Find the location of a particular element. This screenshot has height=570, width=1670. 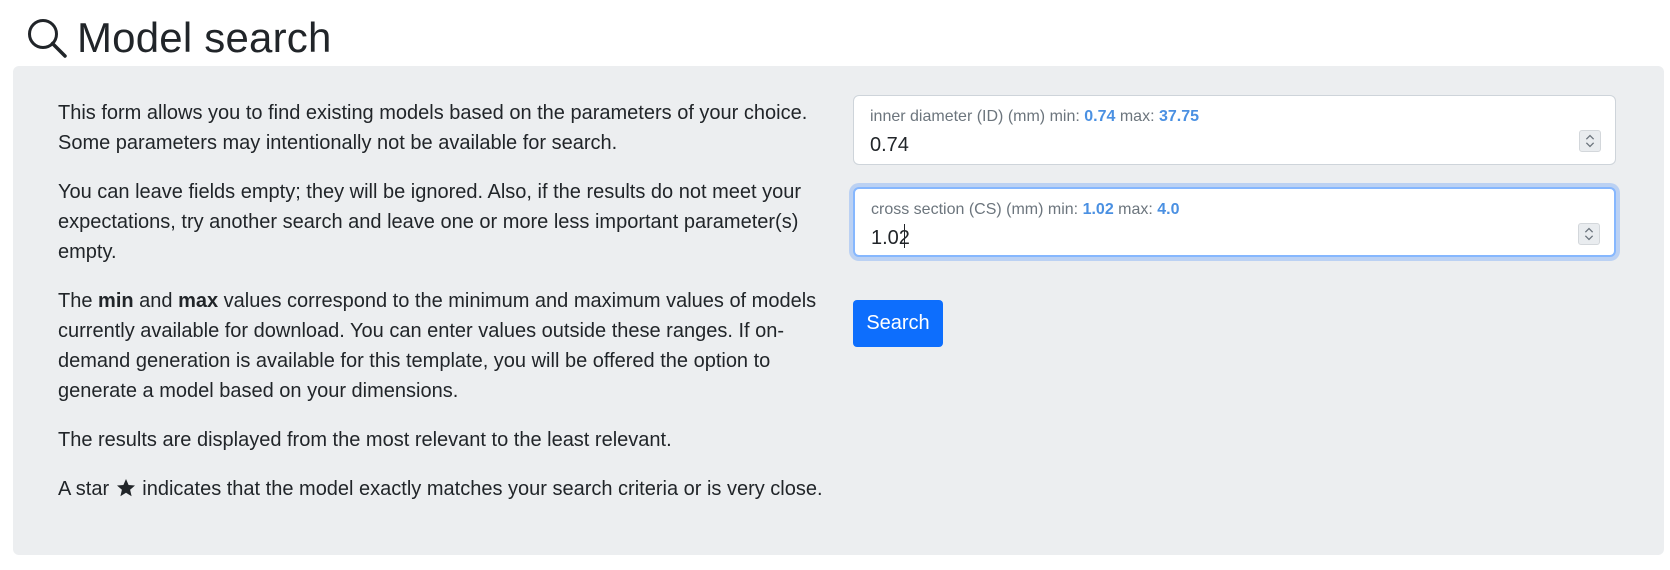

min-value: 0.74 is located at coordinates (1100, 116).